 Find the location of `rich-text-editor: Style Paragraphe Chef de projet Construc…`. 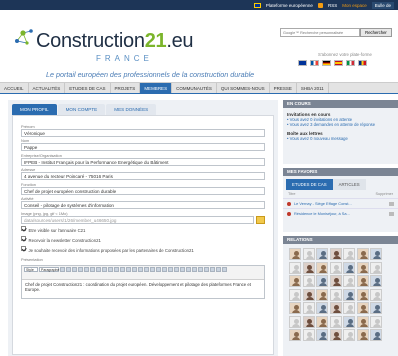

rich-text-editor: Style Paragraphe Chef de projet Construc… is located at coordinates (143, 281).